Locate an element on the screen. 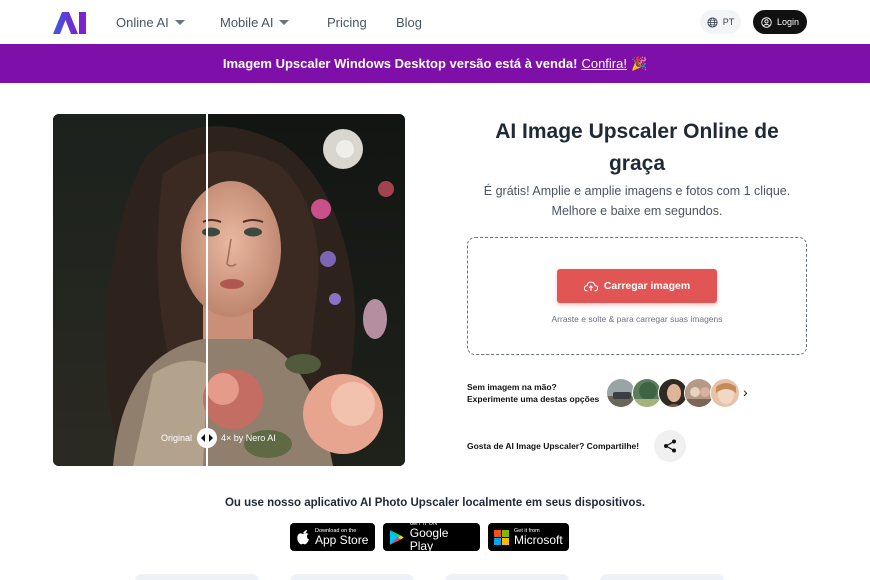 Image resolution: width=870 pixels, height=580 pixels. microsoft-icon is located at coordinates (501, 537).